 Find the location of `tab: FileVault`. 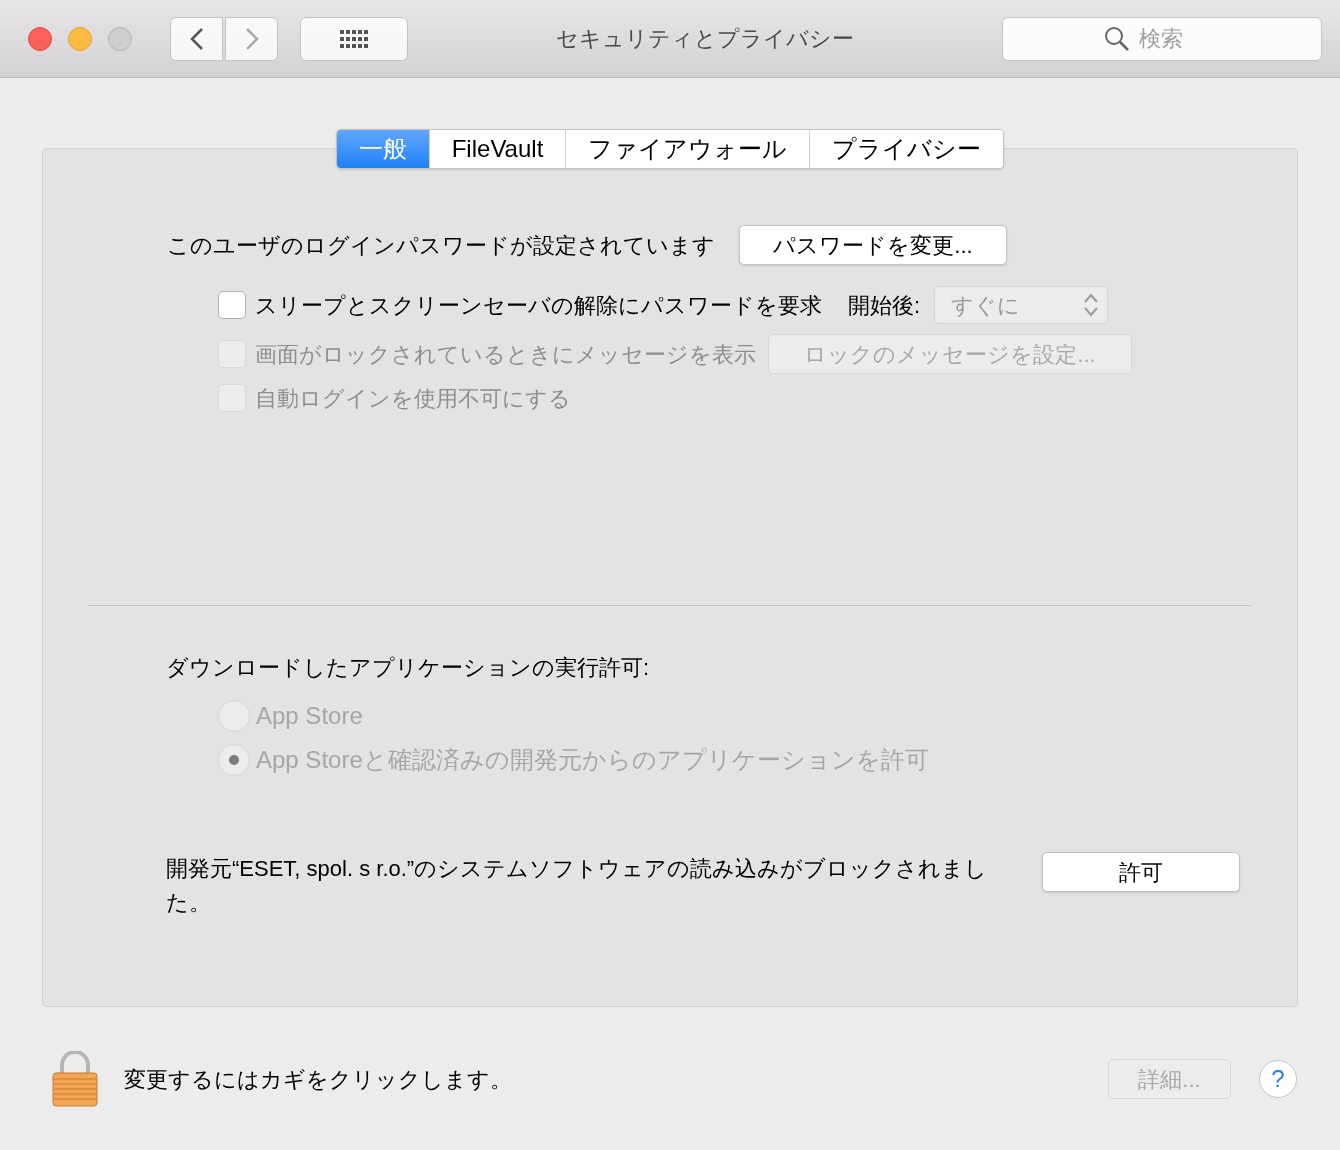

tab: FileVault is located at coordinates (497, 149).